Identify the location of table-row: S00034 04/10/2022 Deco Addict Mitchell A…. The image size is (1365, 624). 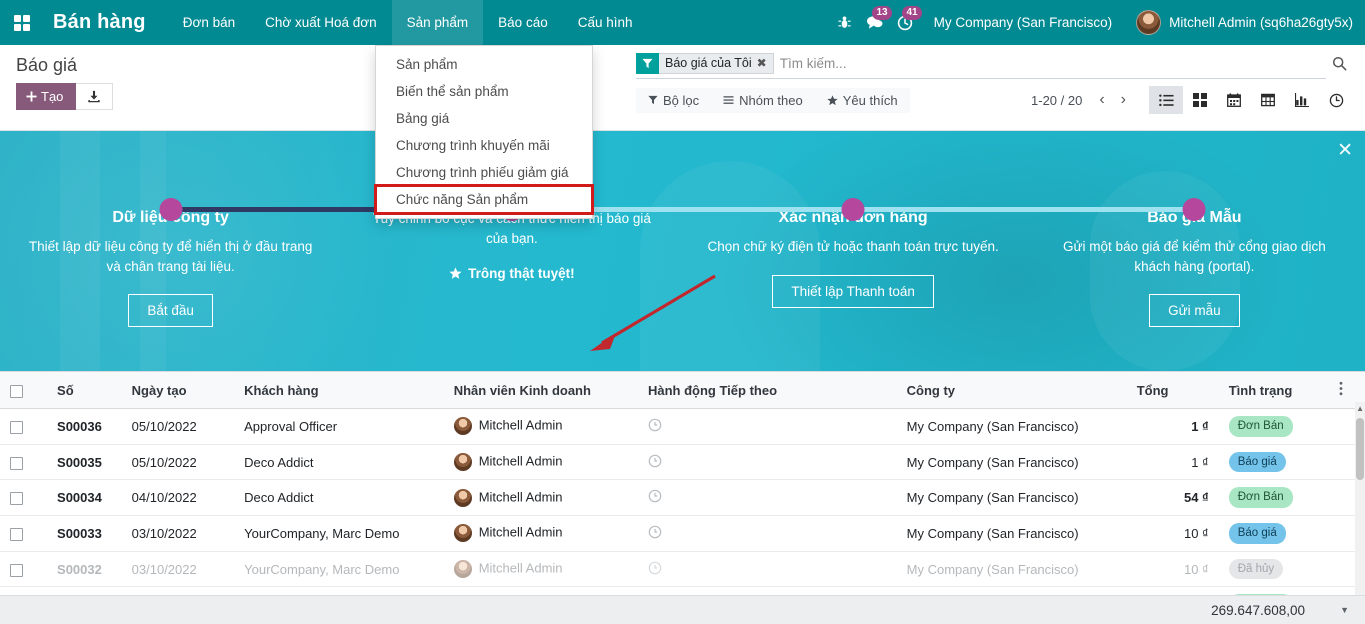
(682, 498).